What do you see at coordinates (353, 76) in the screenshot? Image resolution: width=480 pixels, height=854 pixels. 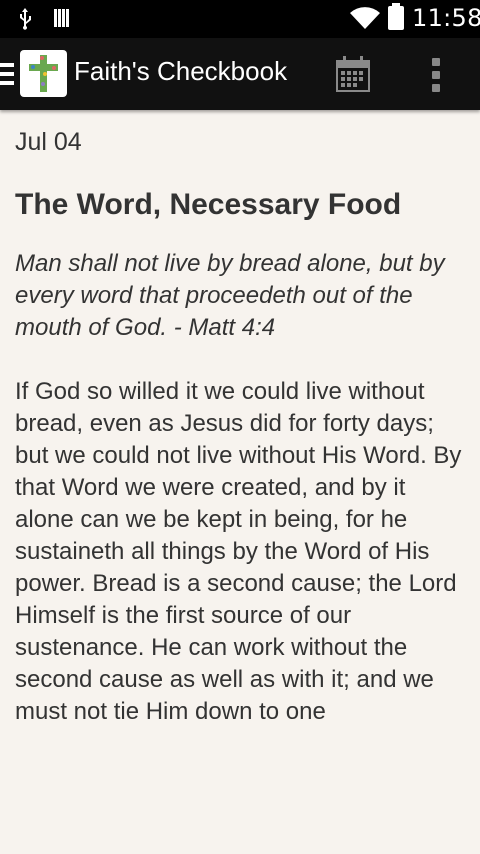 I see `calendar-icon` at bounding box center [353, 76].